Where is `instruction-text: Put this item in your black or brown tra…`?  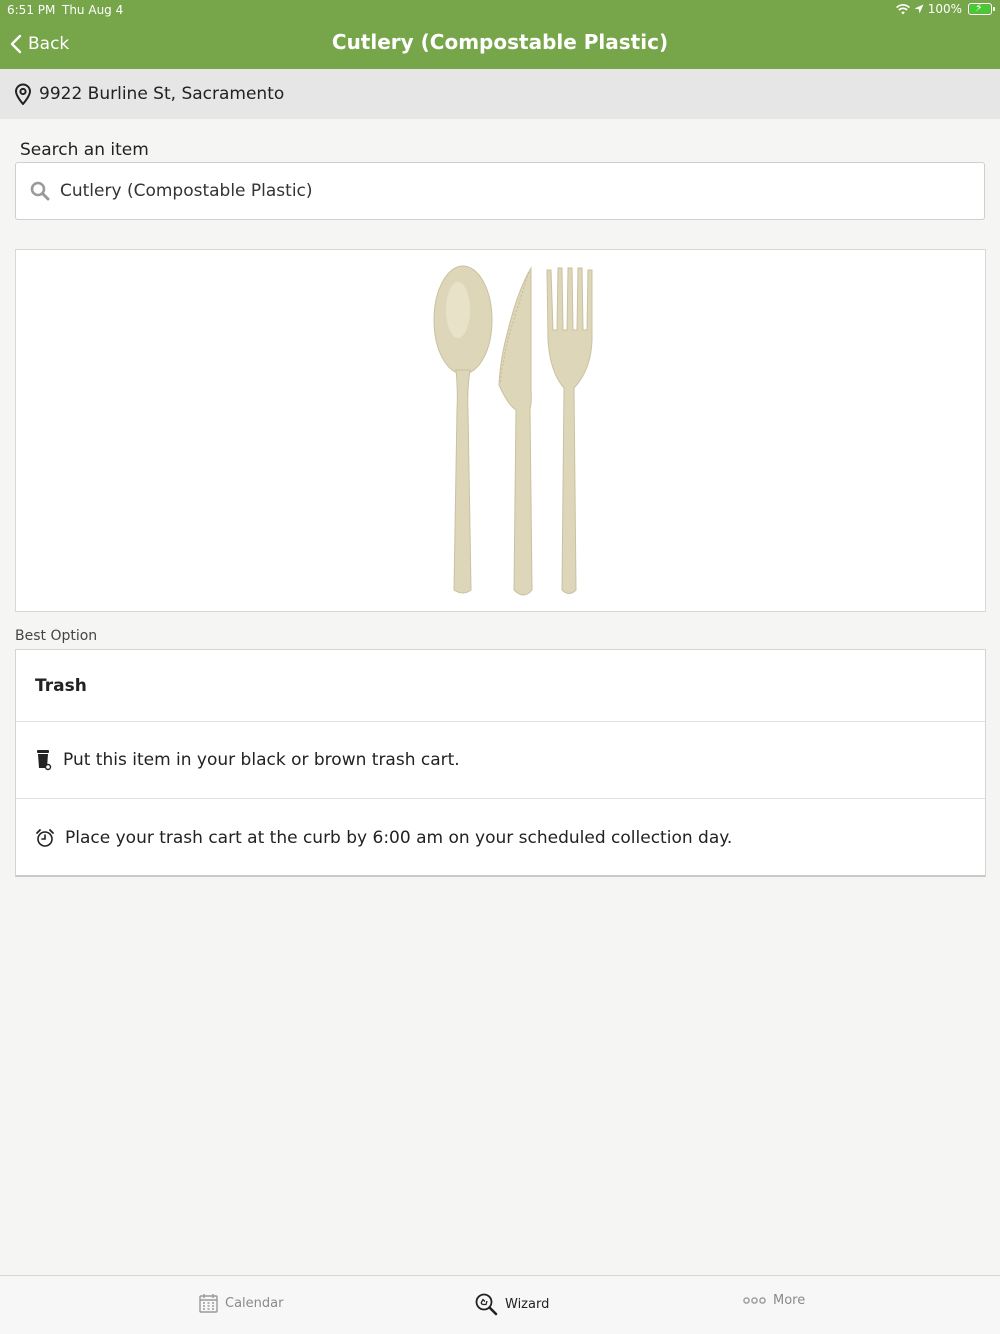
instruction-text: Put this item in your black or brown tra… is located at coordinates (261, 760).